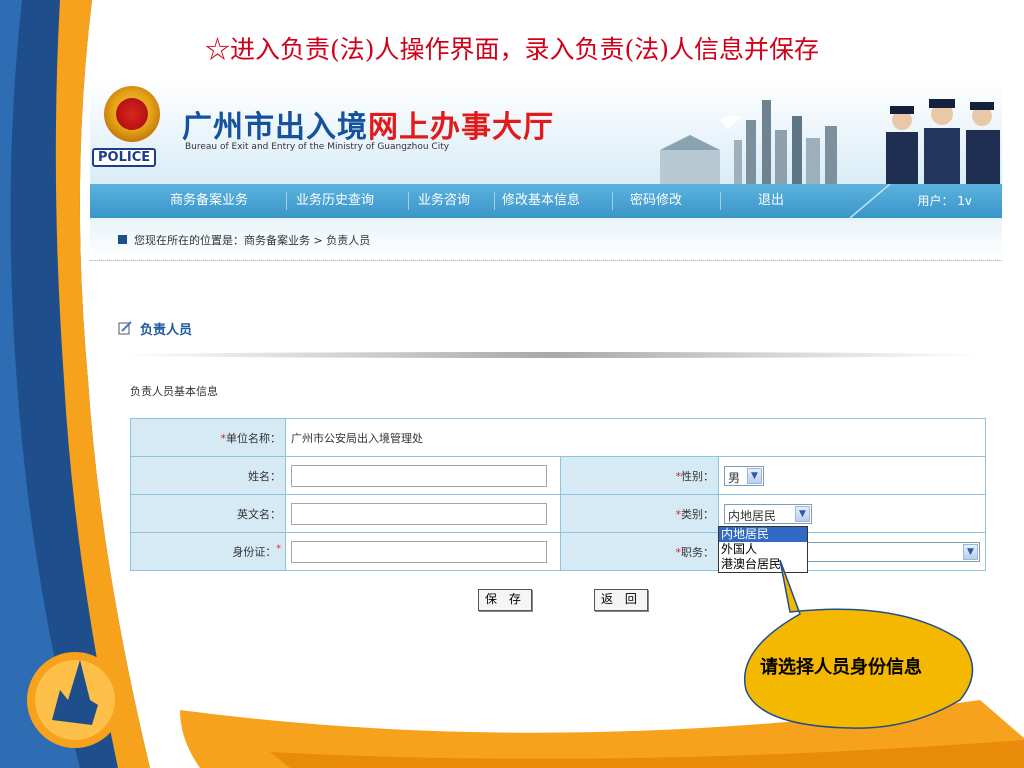 The height and width of the screenshot is (768, 1024). I want to click on id-number-input, so click(419, 551).